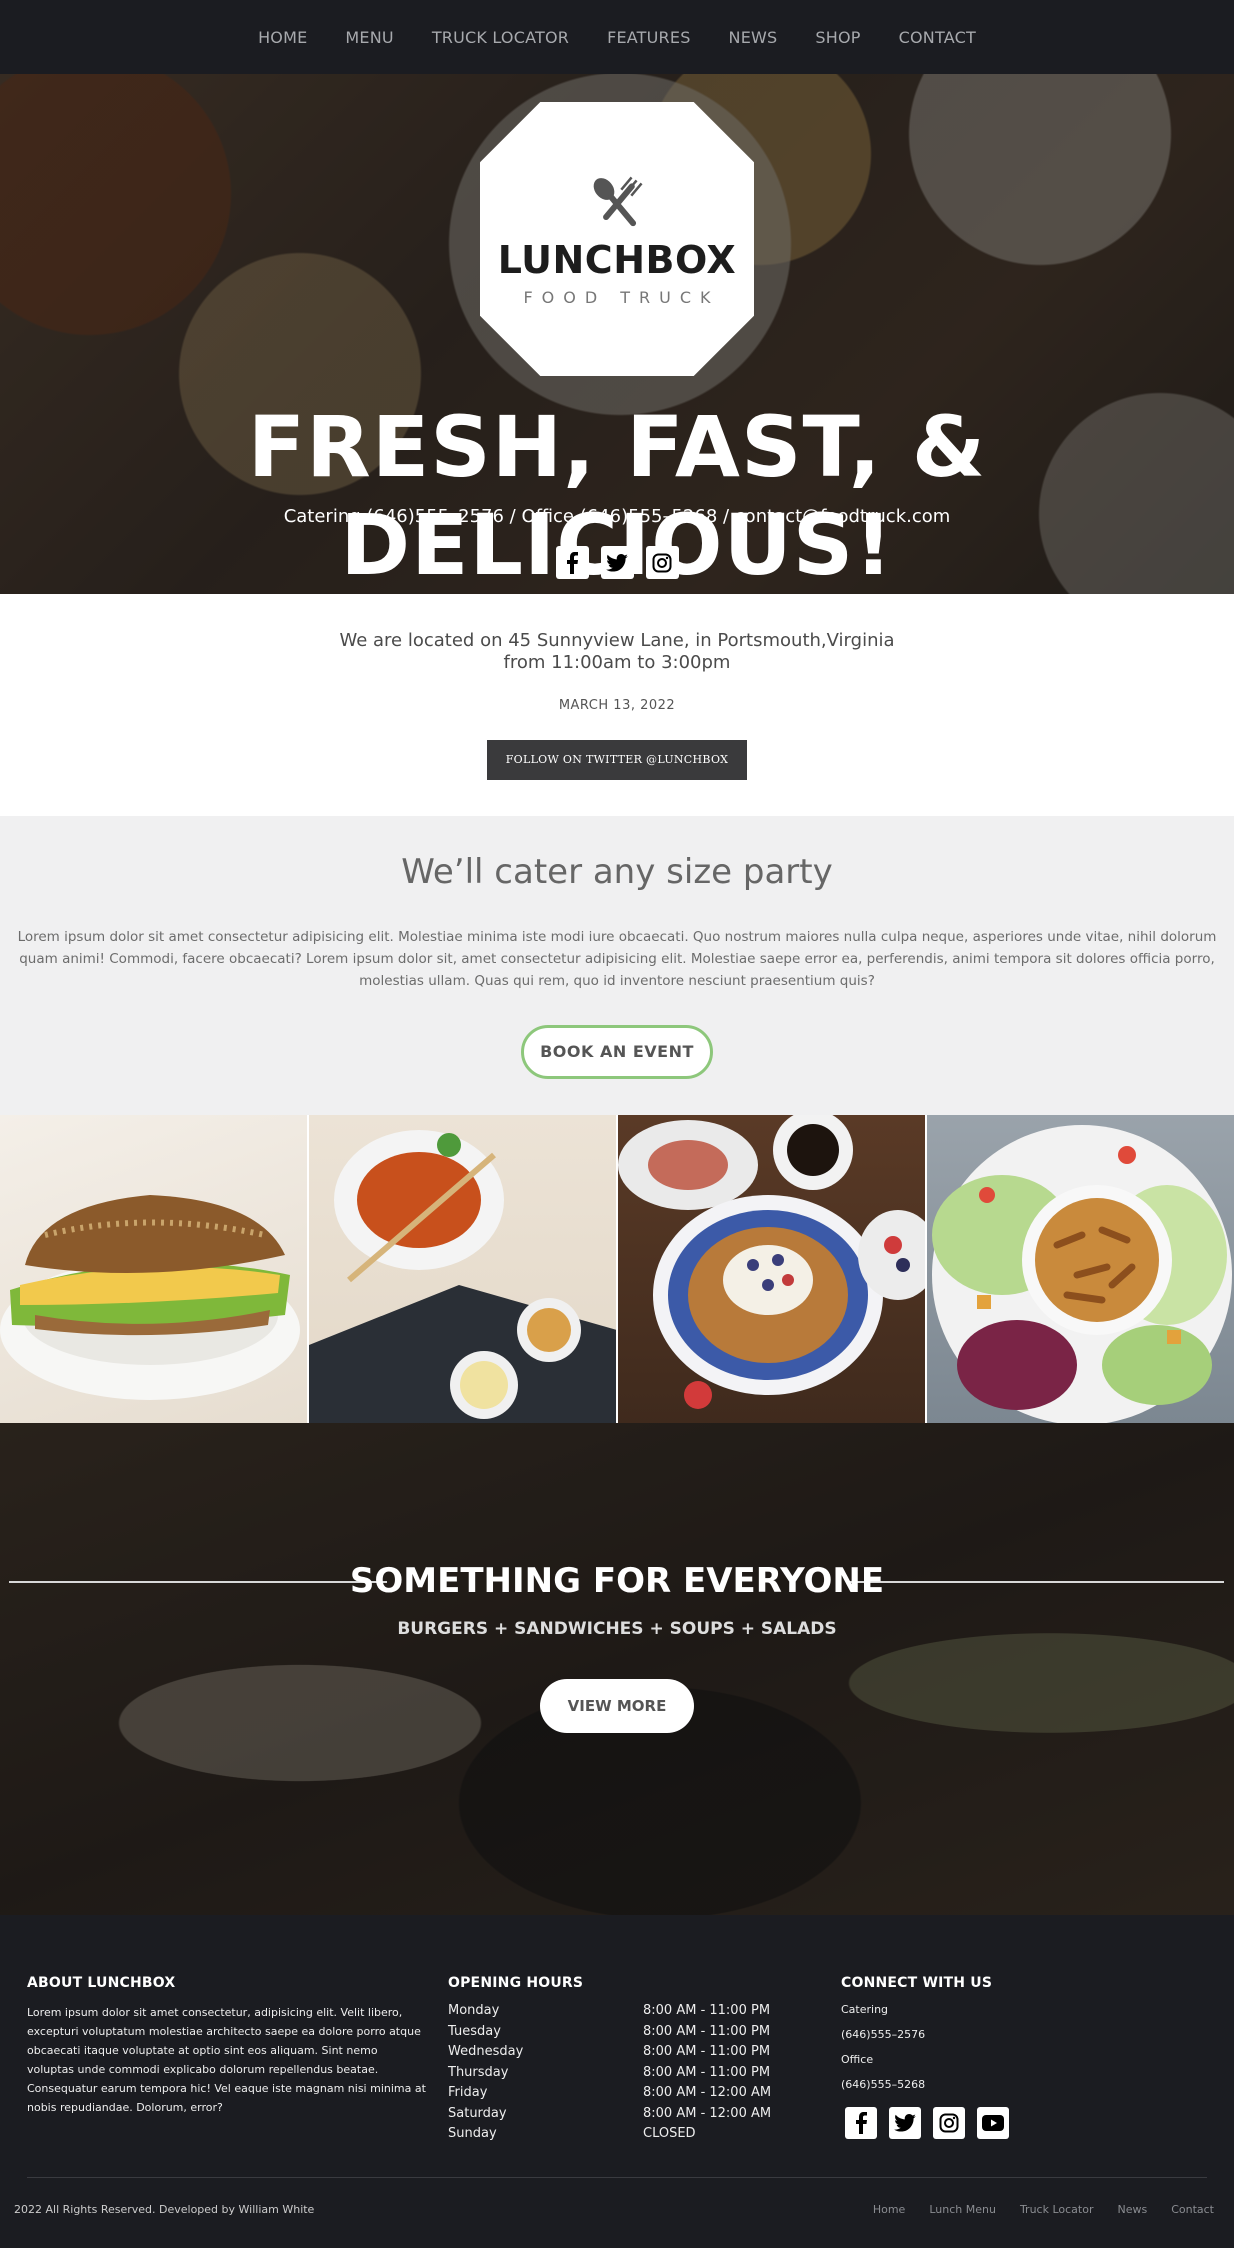 This screenshot has width=1234, height=2248. I want to click on book-event-button: BOOK AN EVENT, so click(617, 1052).